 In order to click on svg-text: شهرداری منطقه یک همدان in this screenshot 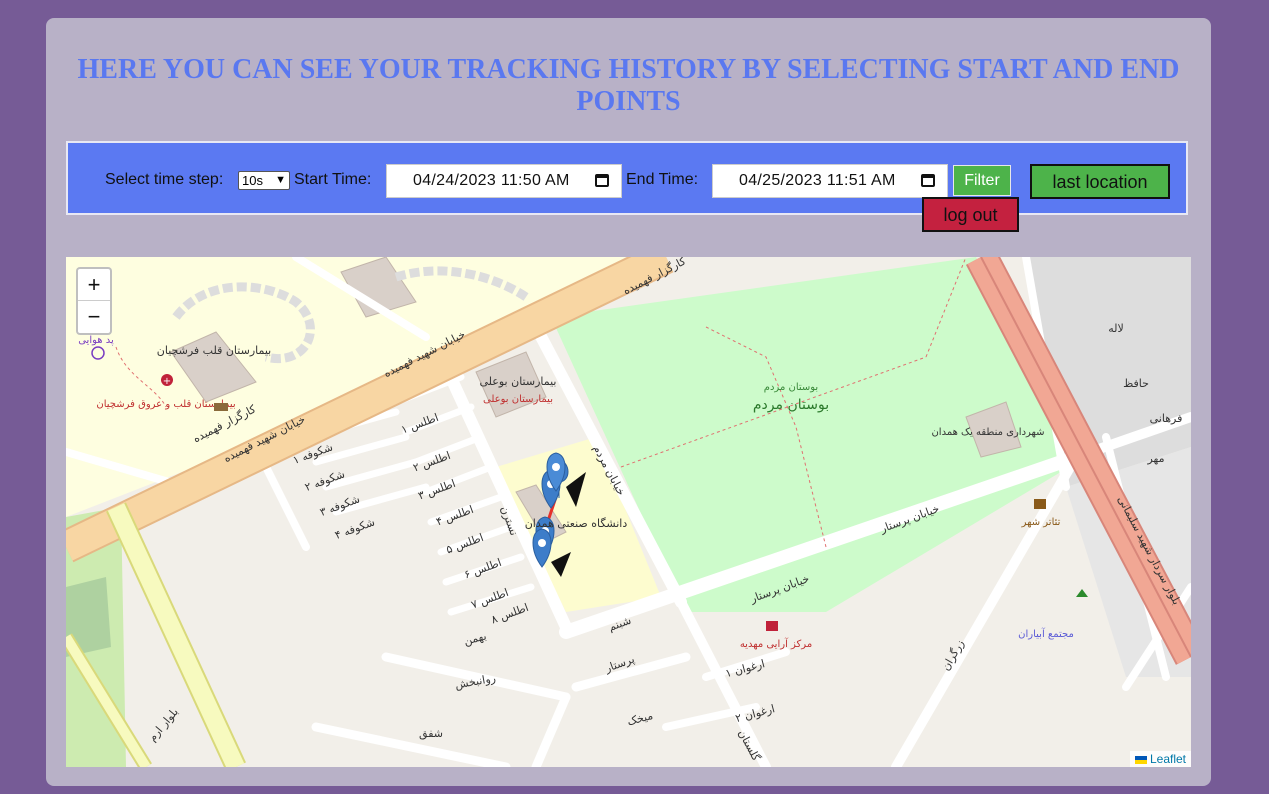, I will do `click(987, 432)`.